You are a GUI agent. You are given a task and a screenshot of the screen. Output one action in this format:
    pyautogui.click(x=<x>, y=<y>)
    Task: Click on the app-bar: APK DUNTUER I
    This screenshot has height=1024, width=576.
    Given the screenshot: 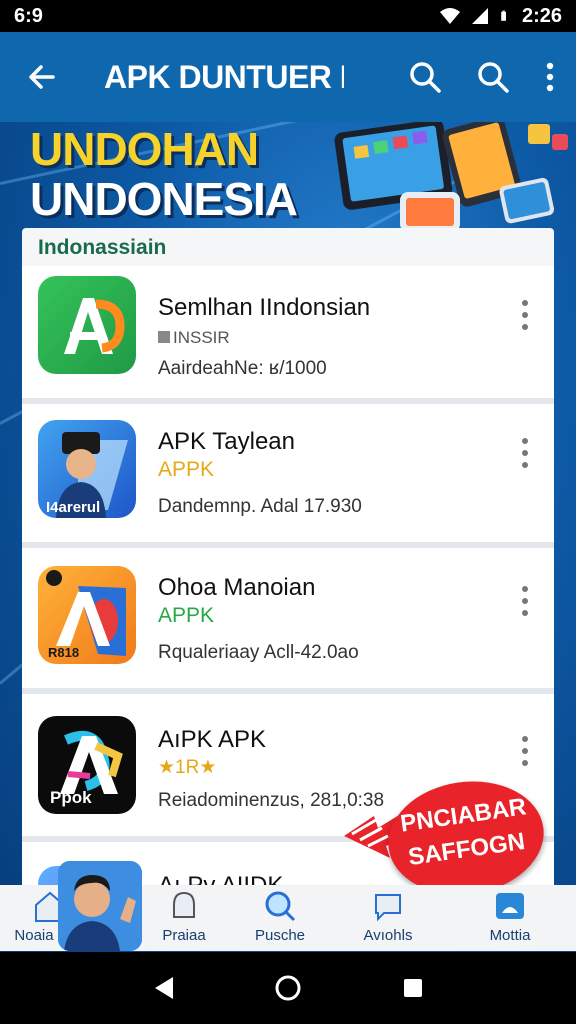 What is the action you would take?
    pyautogui.click(x=288, y=77)
    